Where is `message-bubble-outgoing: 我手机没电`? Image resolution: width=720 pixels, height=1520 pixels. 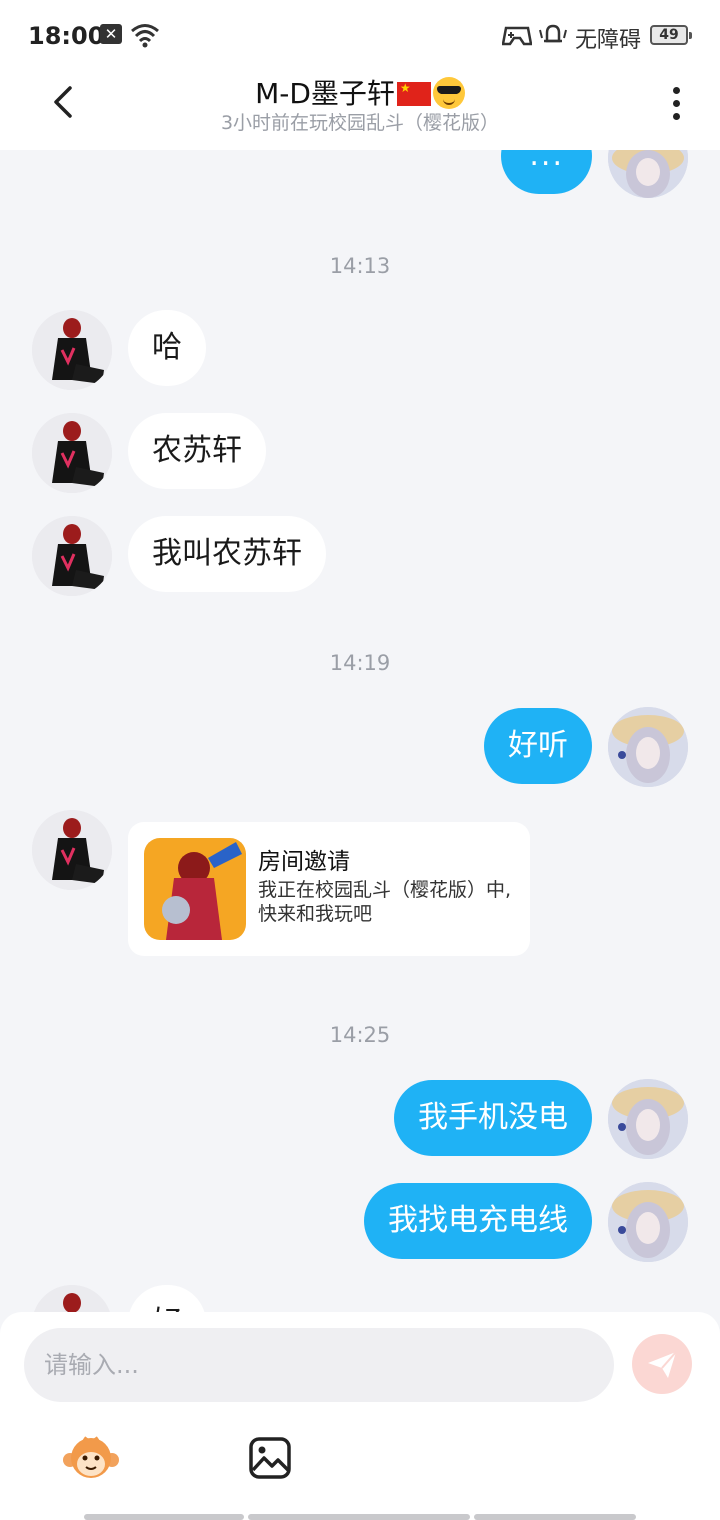
message-bubble-outgoing: 我手机没电 is located at coordinates (493, 1118).